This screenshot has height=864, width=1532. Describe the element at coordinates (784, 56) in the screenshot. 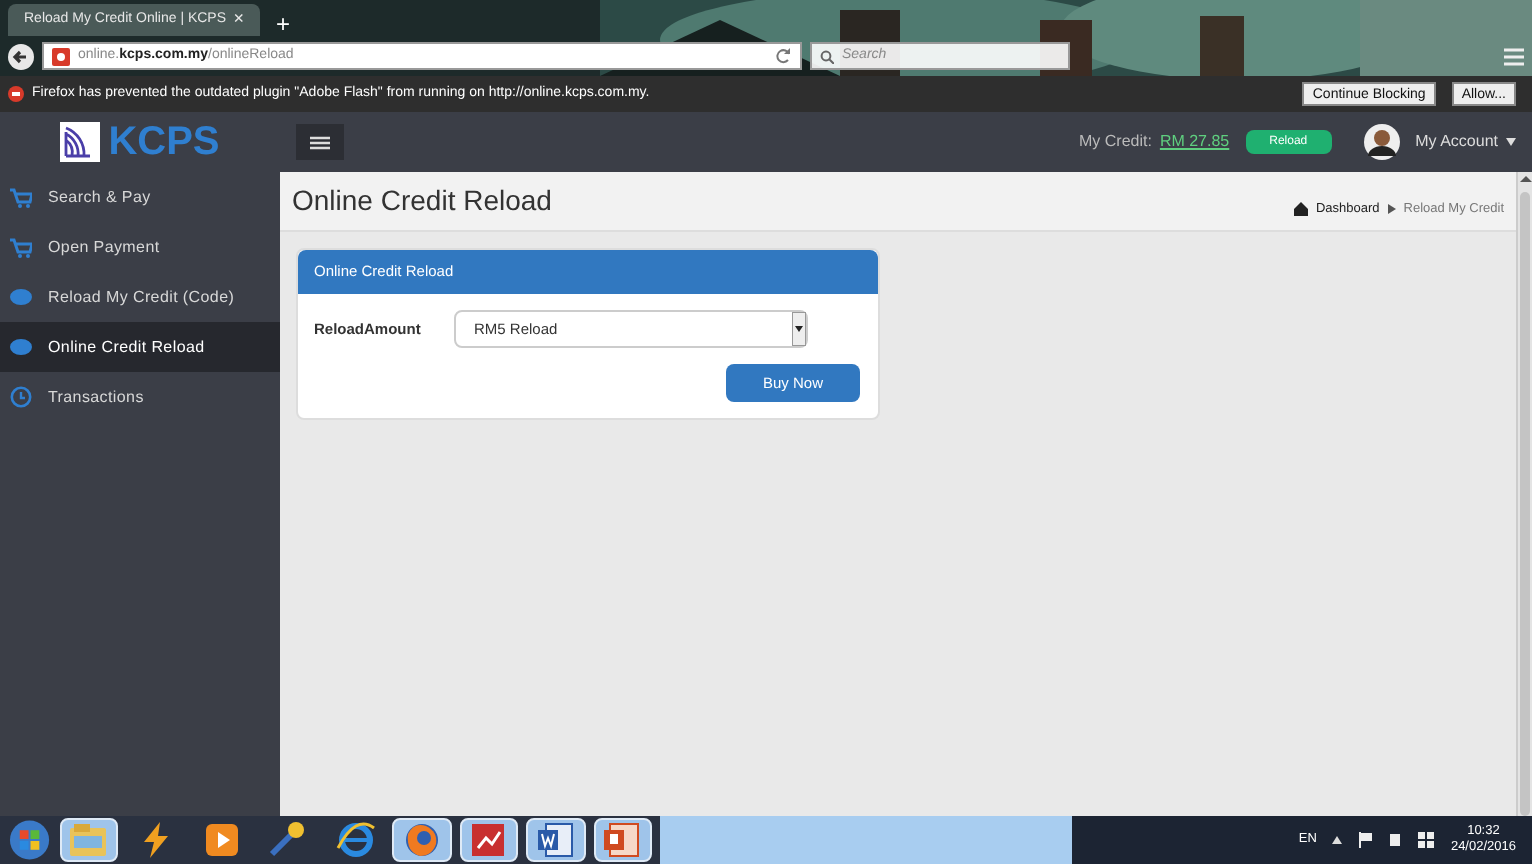

I see `reload-icon` at that location.